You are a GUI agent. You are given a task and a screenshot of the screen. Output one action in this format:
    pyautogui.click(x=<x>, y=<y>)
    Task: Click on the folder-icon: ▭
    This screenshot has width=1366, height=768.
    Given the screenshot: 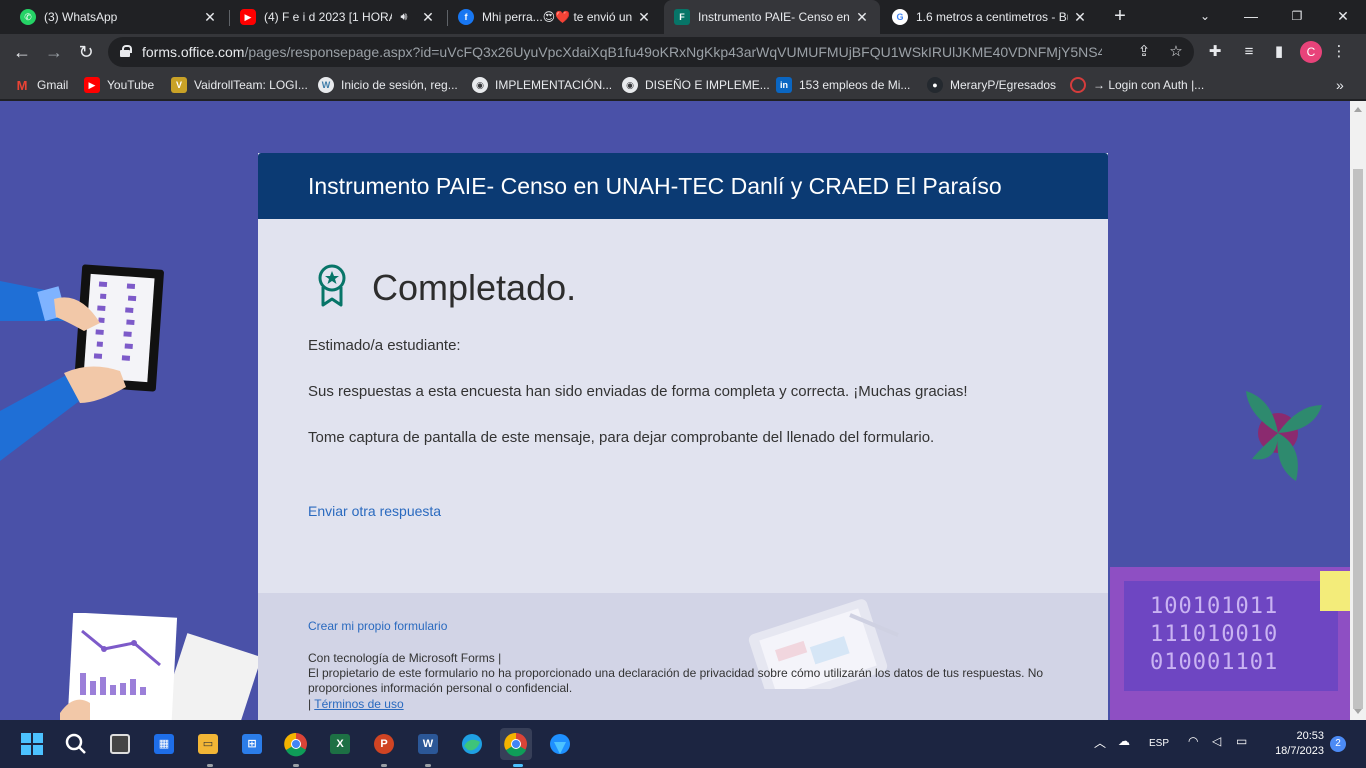 What is the action you would take?
    pyautogui.click(x=208, y=744)
    